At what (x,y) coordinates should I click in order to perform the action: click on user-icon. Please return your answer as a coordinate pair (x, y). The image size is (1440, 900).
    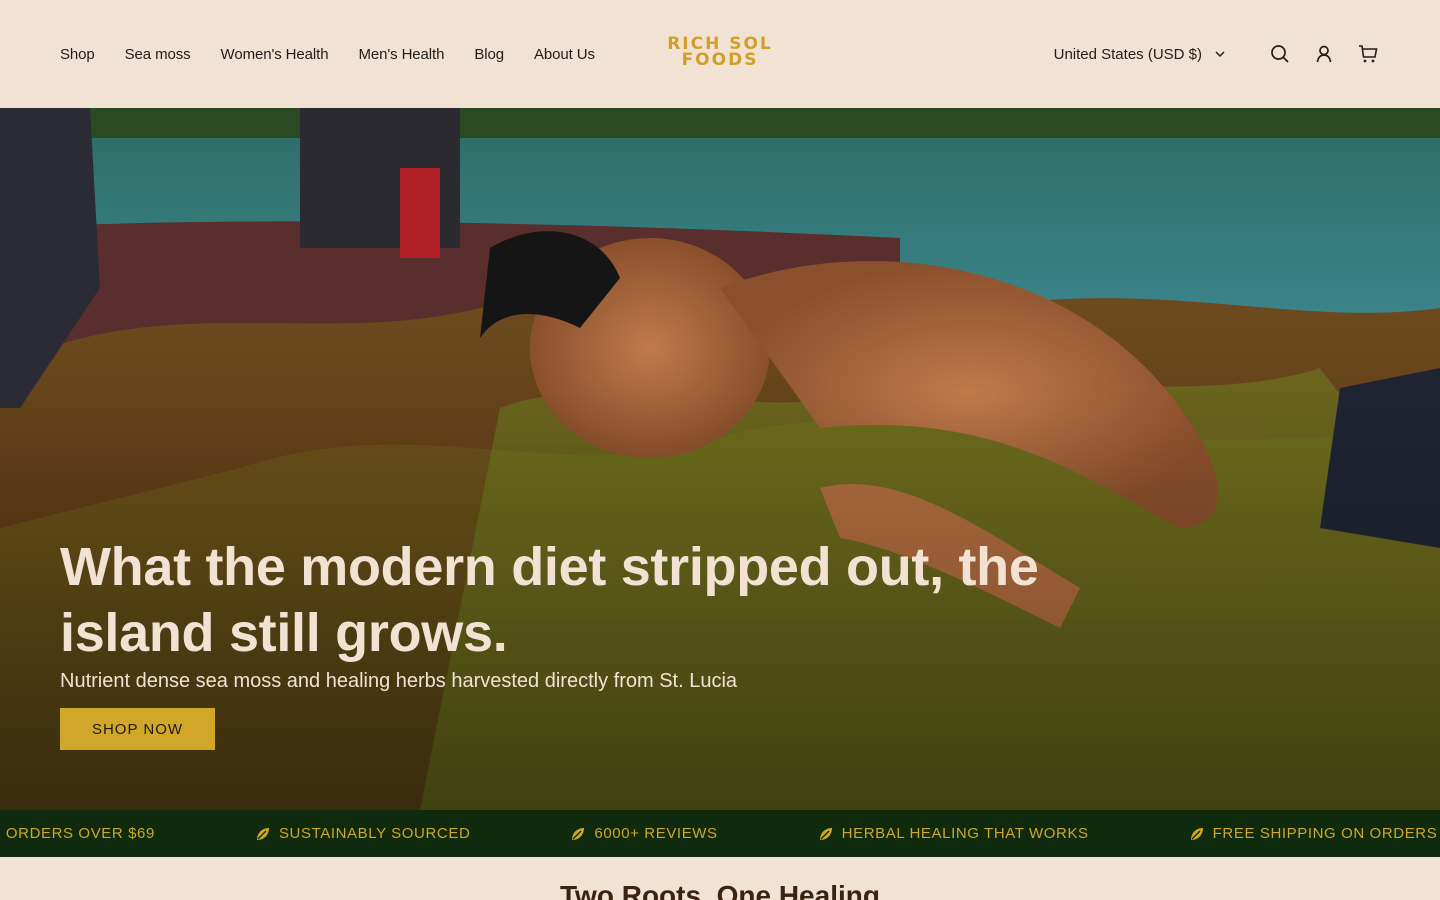
    Looking at the image, I should click on (1324, 54).